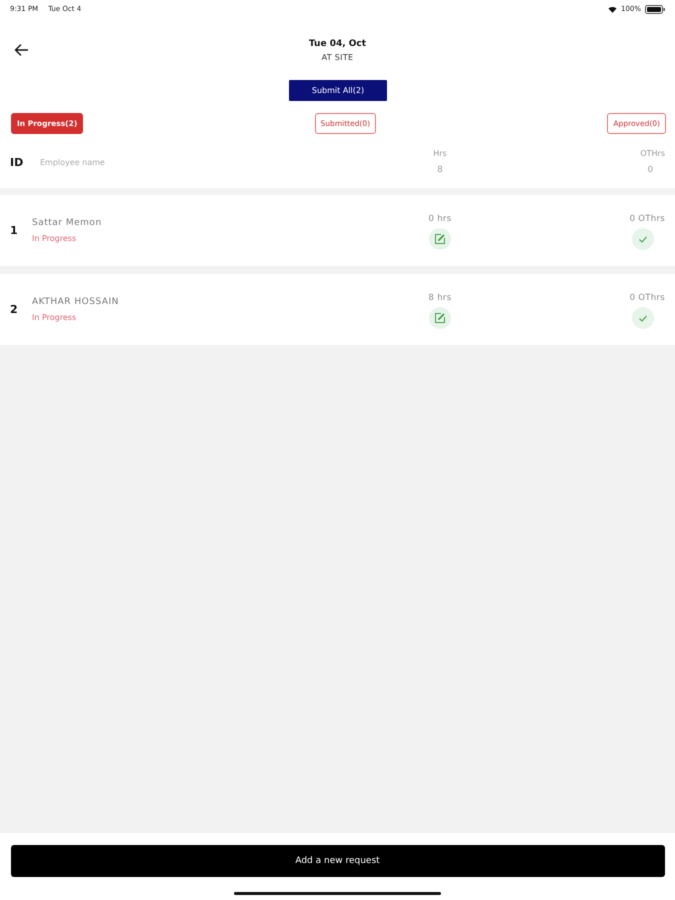 Image resolution: width=675 pixels, height=900 pixels. I want to click on employee-row: 1 Sattar Memon In Progress 0 hrs 0 OThrs, so click(337, 230).